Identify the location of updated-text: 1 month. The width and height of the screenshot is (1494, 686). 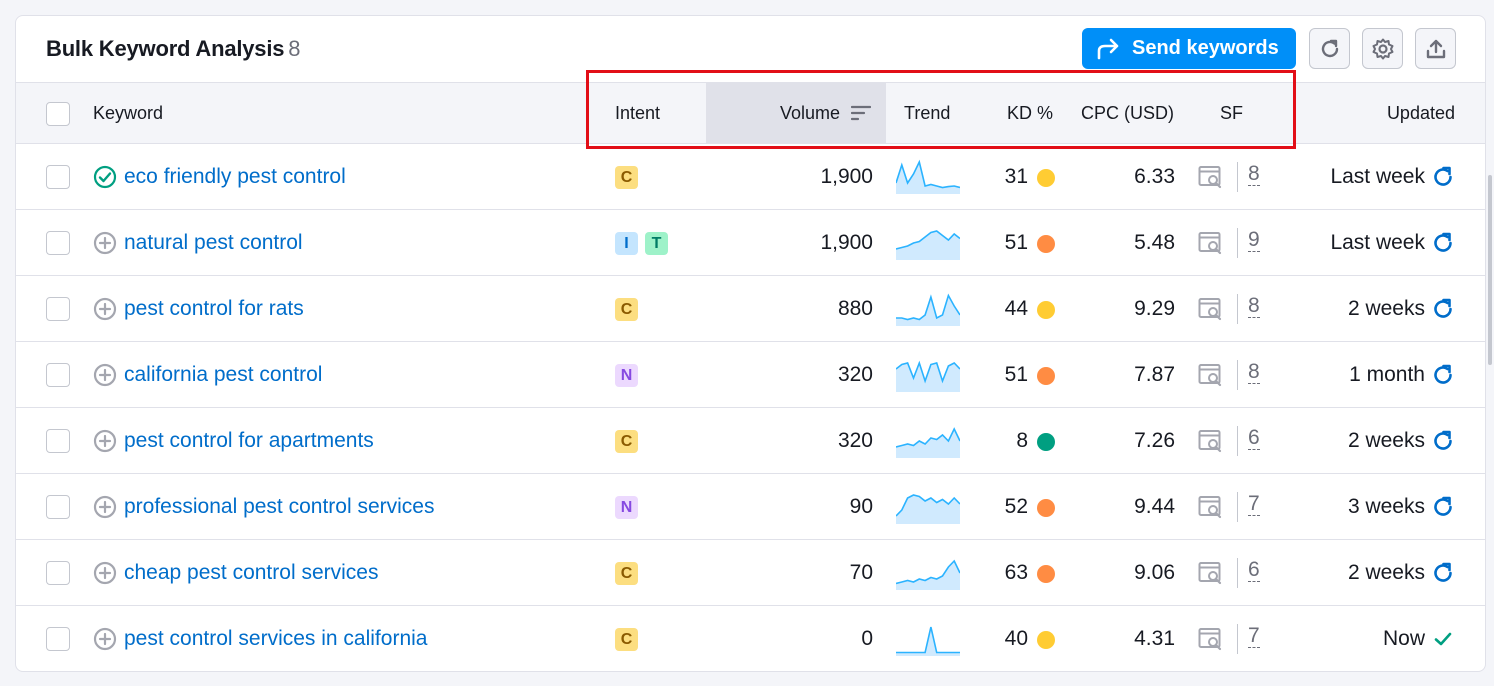
(1387, 374).